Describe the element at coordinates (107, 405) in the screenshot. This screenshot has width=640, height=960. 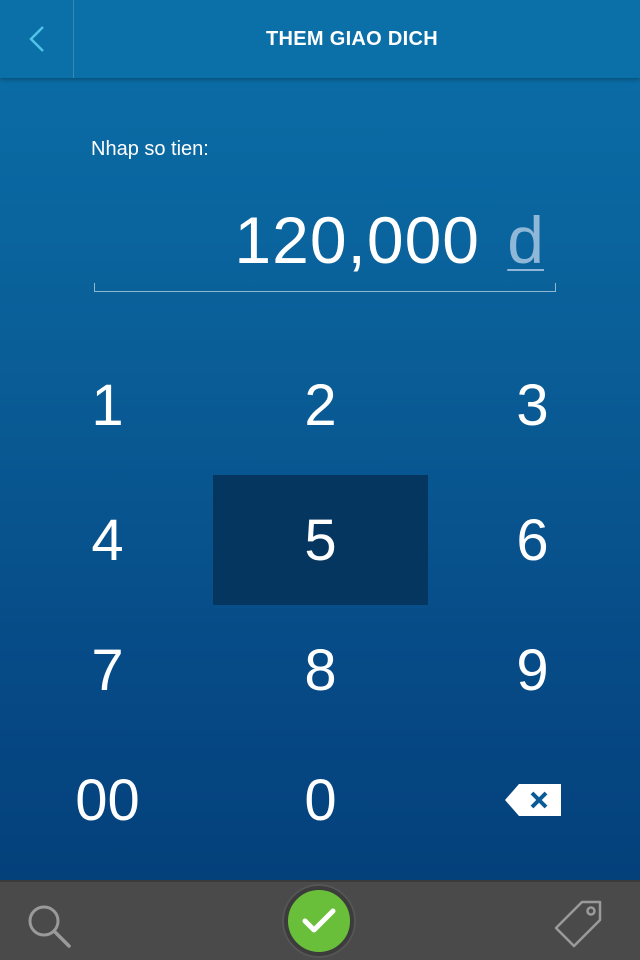
I see `key-1: 1` at that location.